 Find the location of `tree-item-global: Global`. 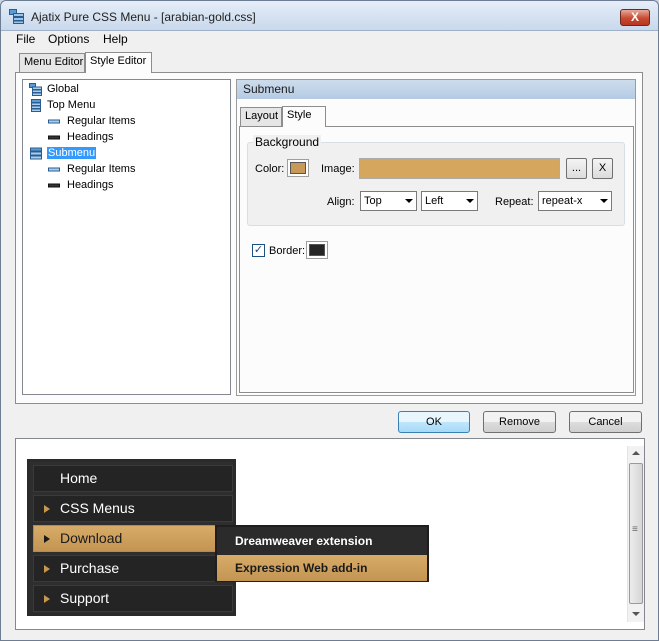

tree-item-global: Global is located at coordinates (53, 89).